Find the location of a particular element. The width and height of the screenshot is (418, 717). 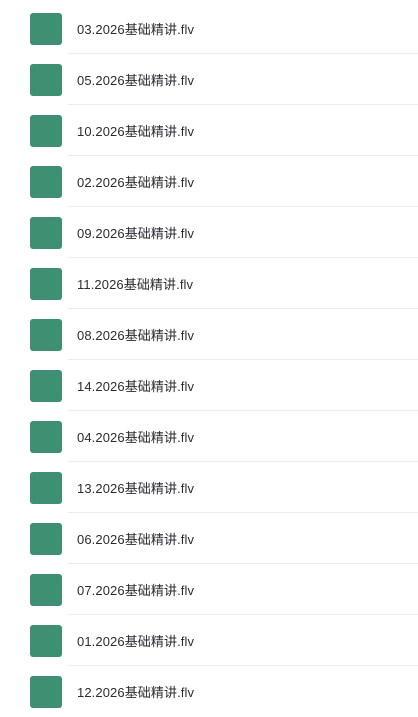

file-row: 01.2026基础精讲.flv is located at coordinates (209, 640).